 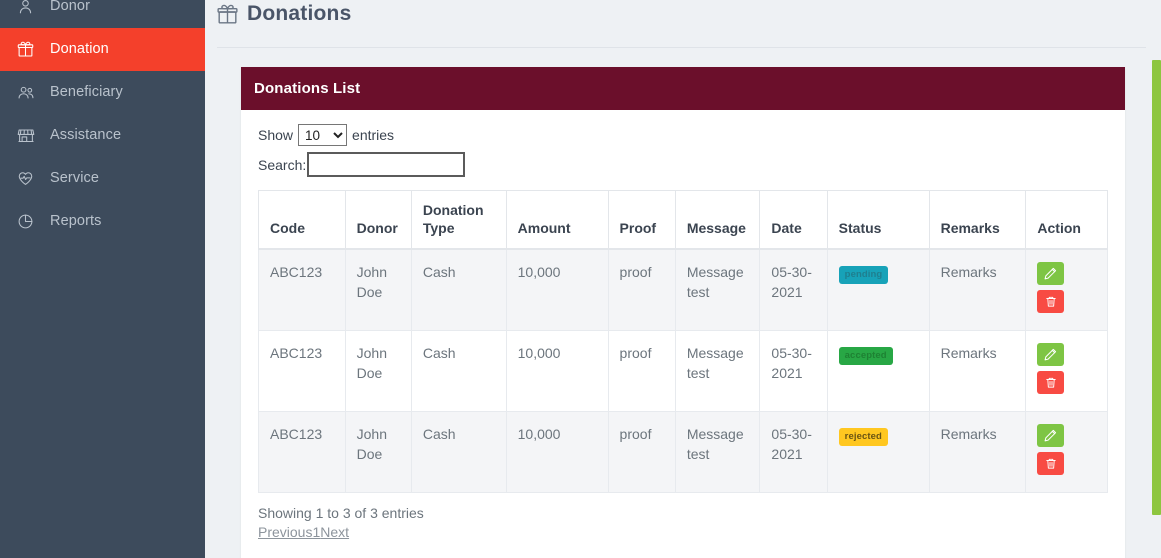 I want to click on column-header-donor: Donor, so click(x=378, y=220).